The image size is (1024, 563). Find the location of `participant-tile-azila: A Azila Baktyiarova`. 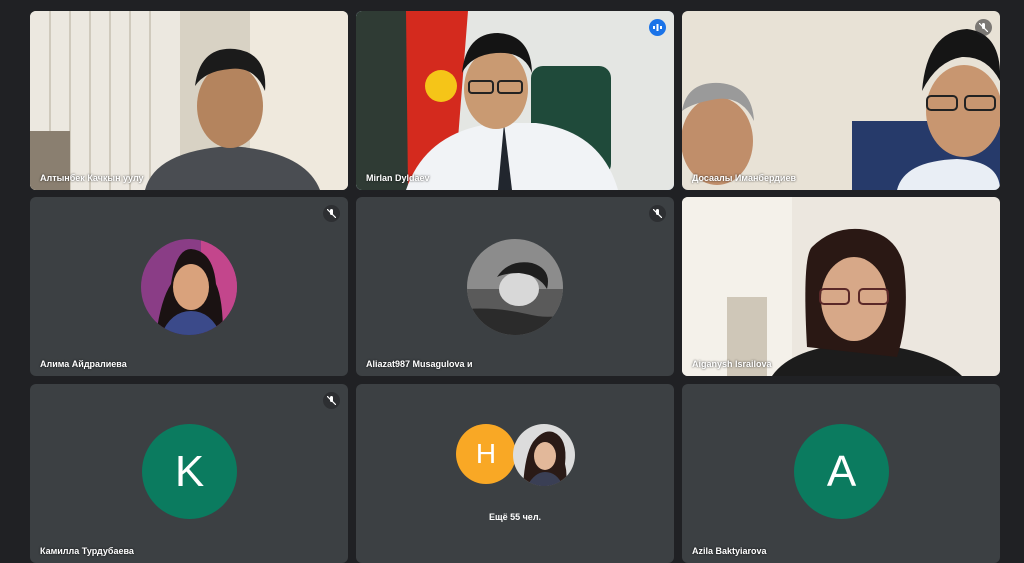

participant-tile-azila: A Azila Baktyiarova is located at coordinates (841, 473).